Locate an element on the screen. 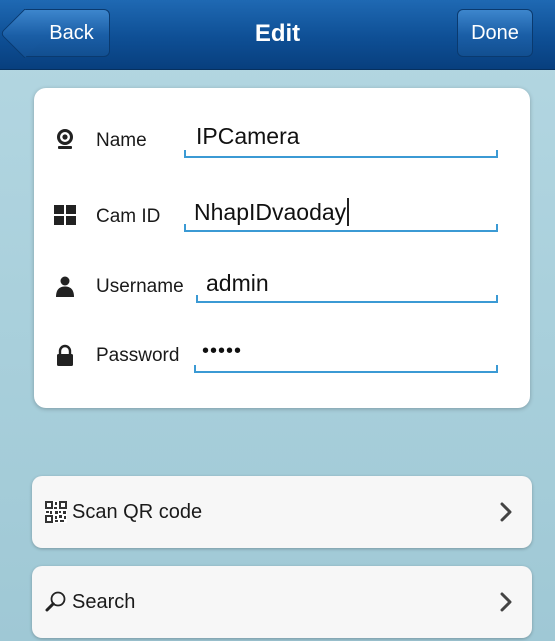  grid-icon is located at coordinates (65, 215).